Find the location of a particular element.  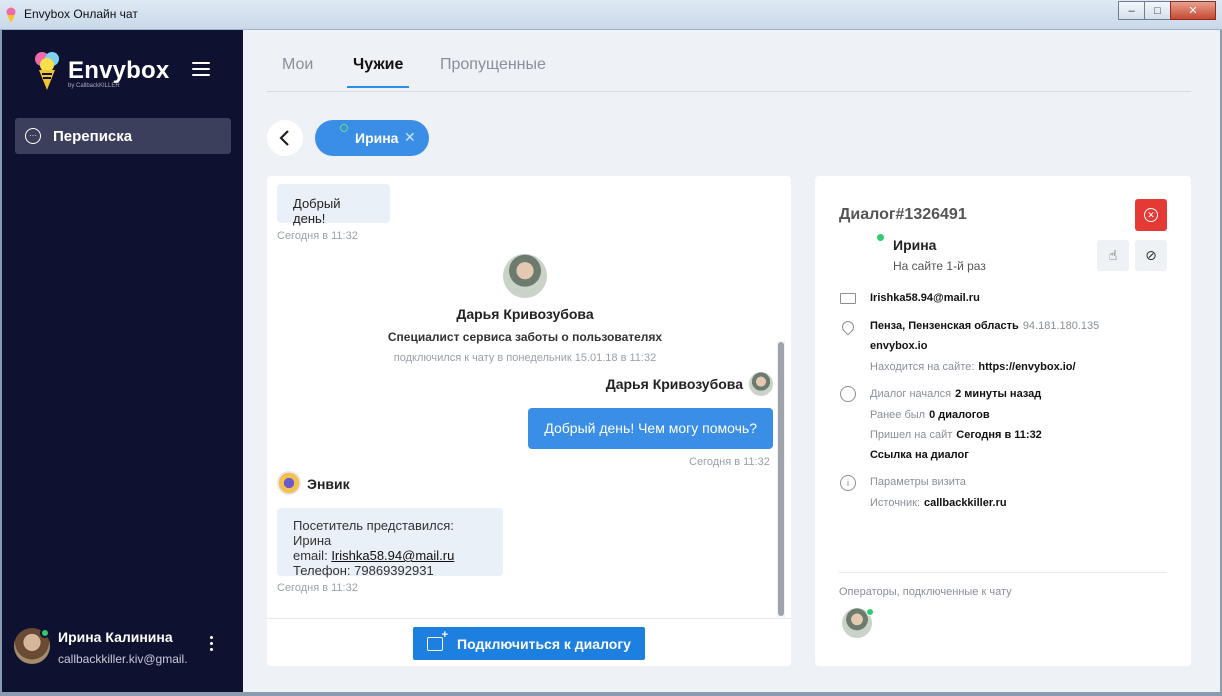

dialog-title: Диалог#1326491 is located at coordinates (903, 214).